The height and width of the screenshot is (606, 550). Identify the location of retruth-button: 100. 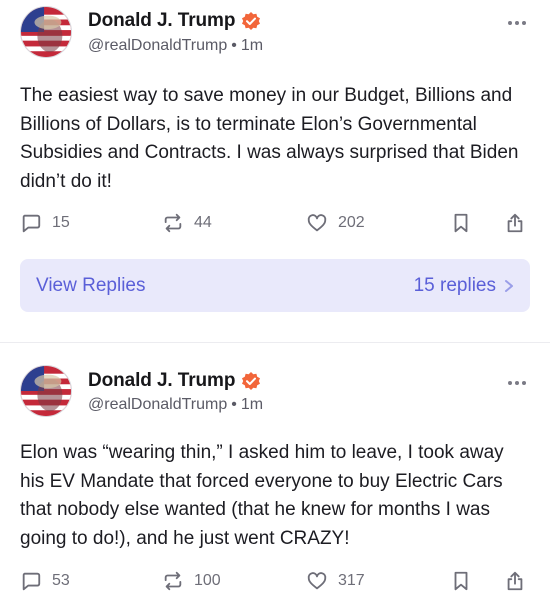
(191, 581).